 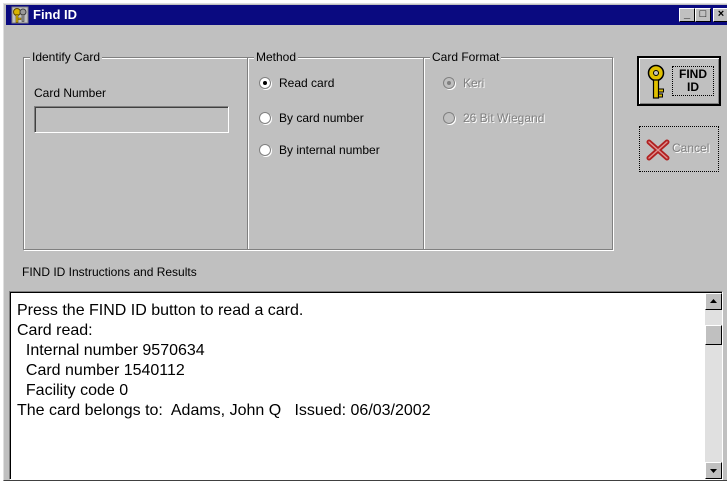 I want to click on close-button: ×, so click(x=720, y=15).